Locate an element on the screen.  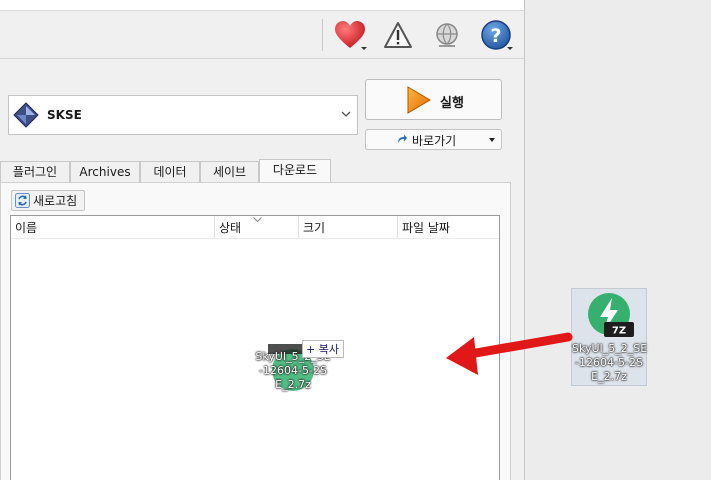
endorse-button is located at coordinates (350, 35).